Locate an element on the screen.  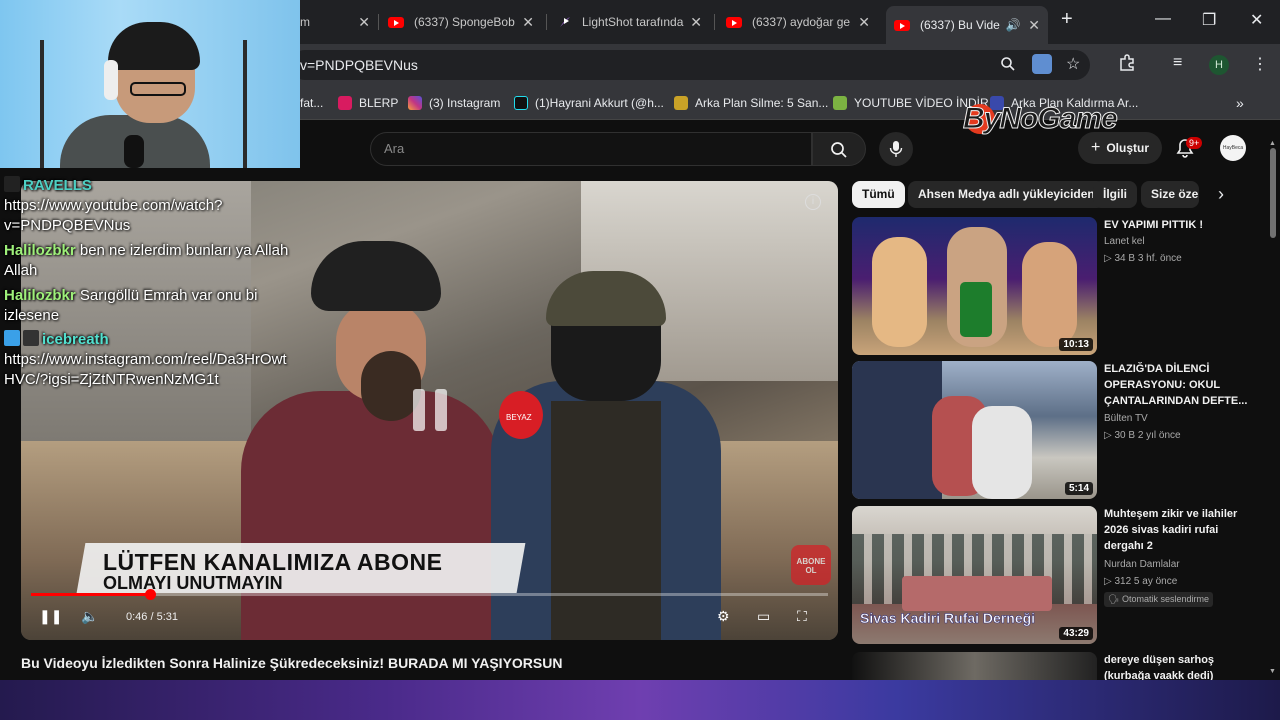
info-icon: i is located at coordinates (813, 202).